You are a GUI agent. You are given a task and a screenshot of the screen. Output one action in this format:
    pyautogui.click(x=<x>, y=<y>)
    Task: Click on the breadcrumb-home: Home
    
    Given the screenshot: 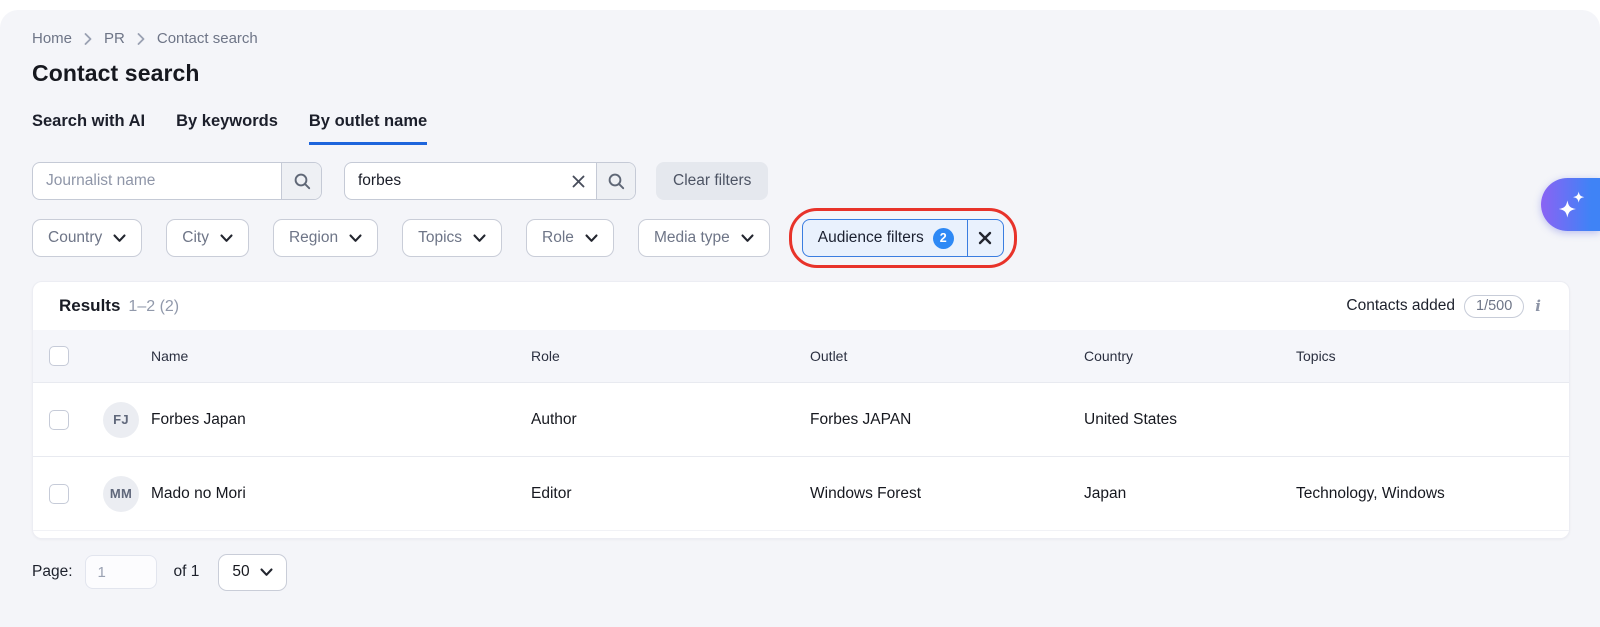 What is the action you would take?
    pyautogui.click(x=52, y=38)
    